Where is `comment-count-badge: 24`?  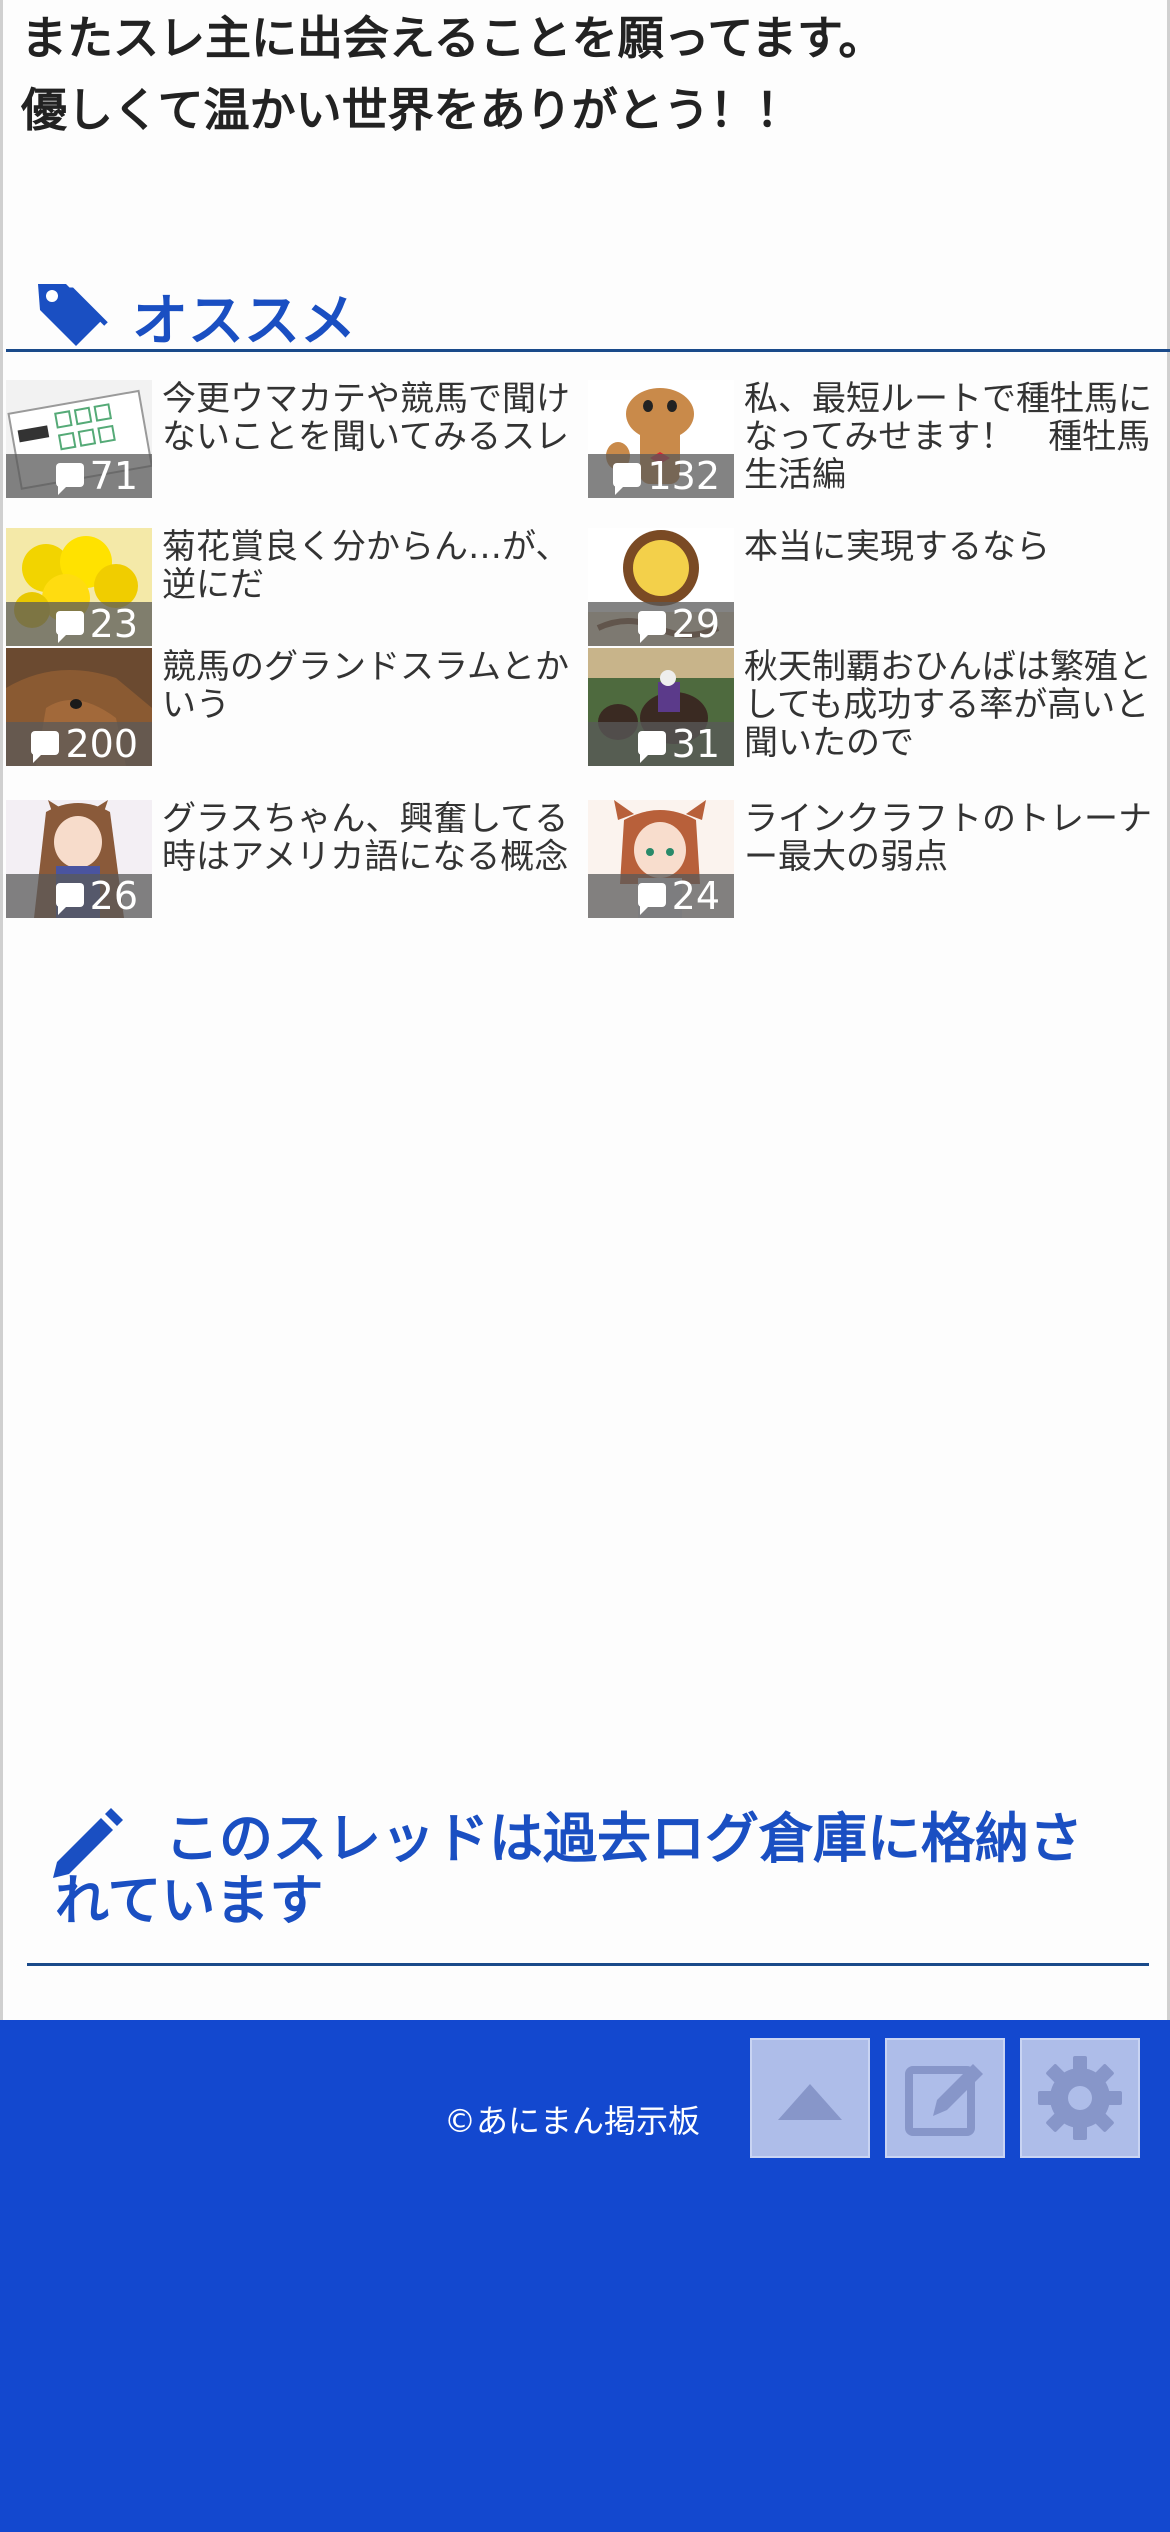 comment-count-badge: 24 is located at coordinates (661, 896).